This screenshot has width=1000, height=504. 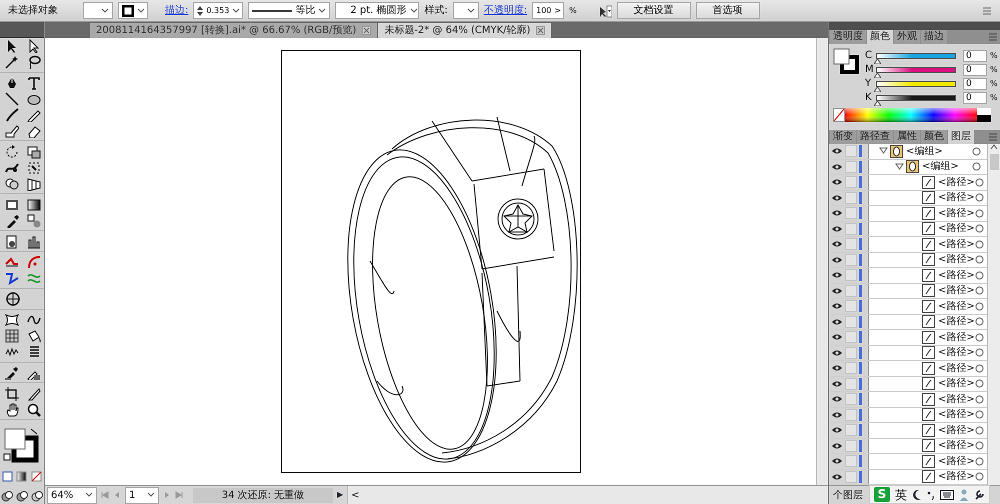 What do you see at coordinates (994, 147) in the screenshot?
I see `scroll-up-icon` at bounding box center [994, 147].